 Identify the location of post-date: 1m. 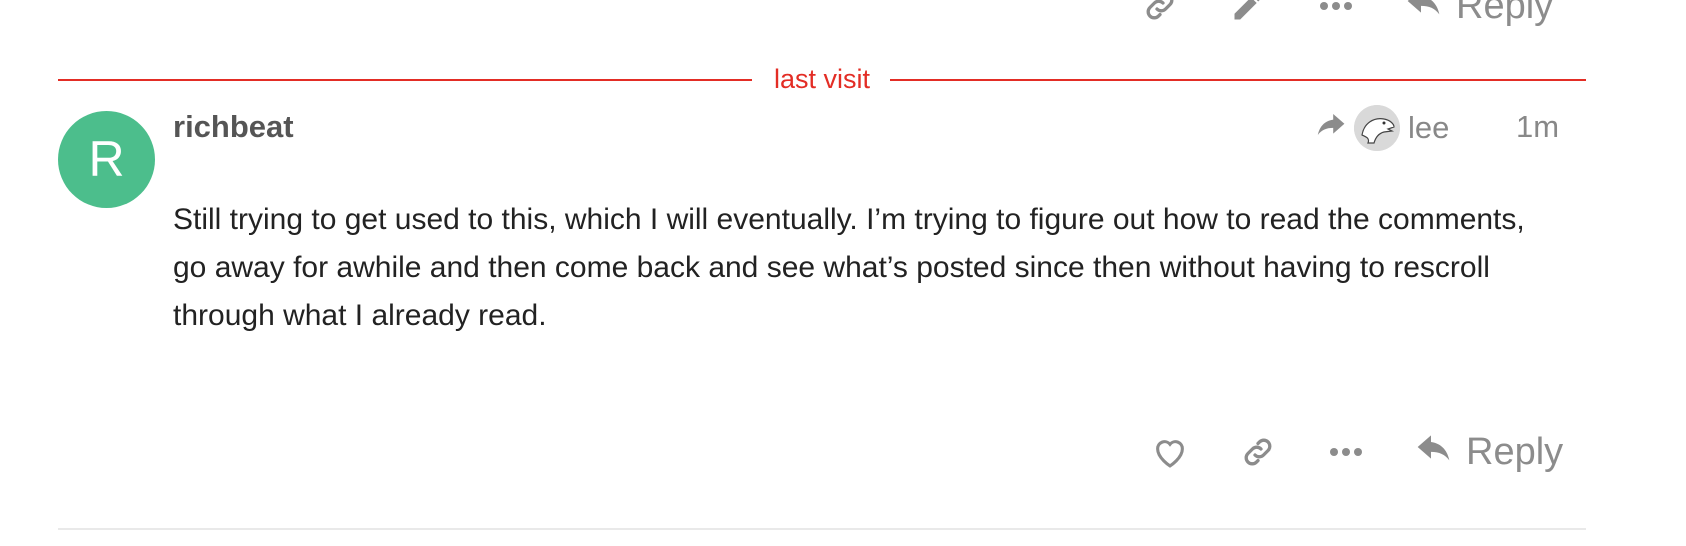
(1537, 127).